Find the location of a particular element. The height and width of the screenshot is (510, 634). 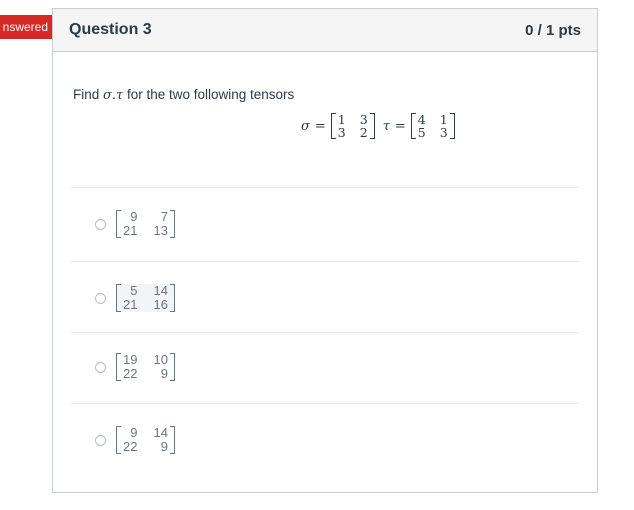

answer-option-2: 5 14 21 16 is located at coordinates (137, 298).